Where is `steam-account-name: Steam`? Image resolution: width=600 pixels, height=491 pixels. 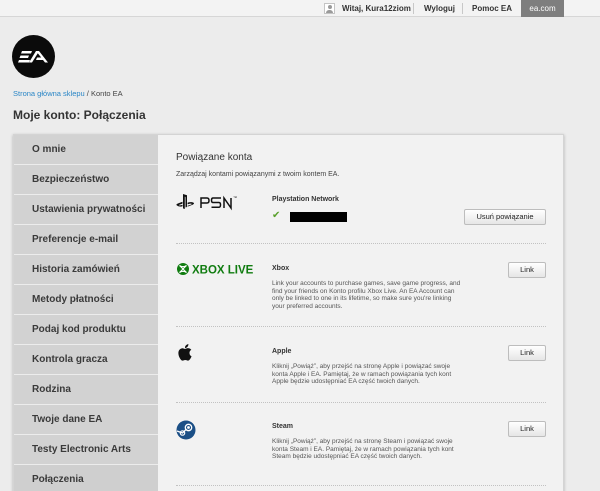
steam-account-name: Steam is located at coordinates (283, 426).